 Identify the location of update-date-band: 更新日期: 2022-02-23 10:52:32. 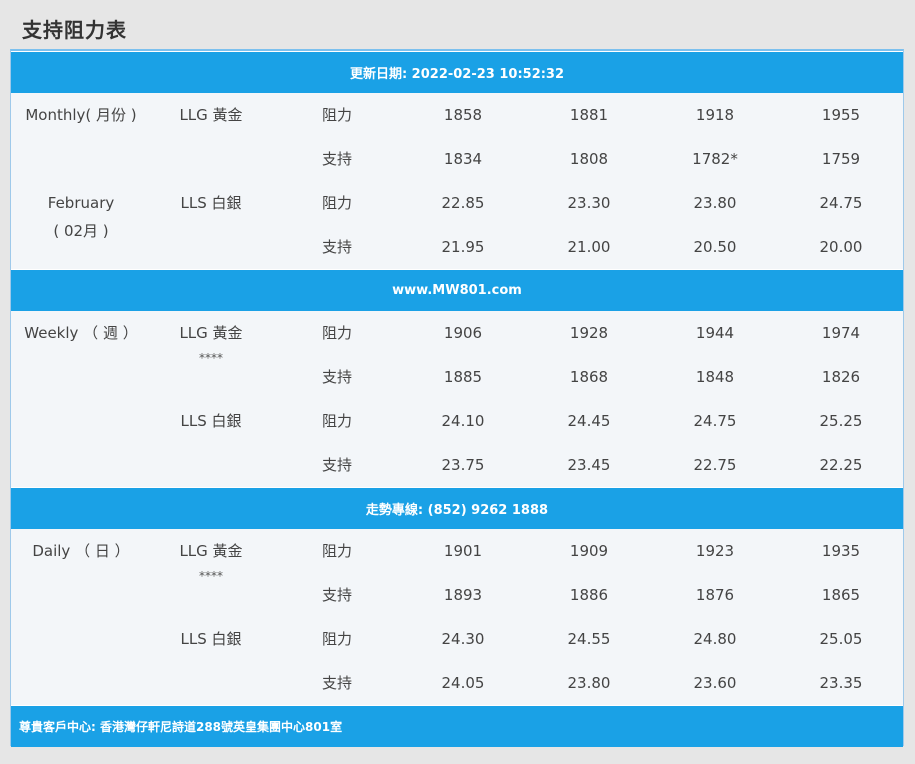
(457, 72).